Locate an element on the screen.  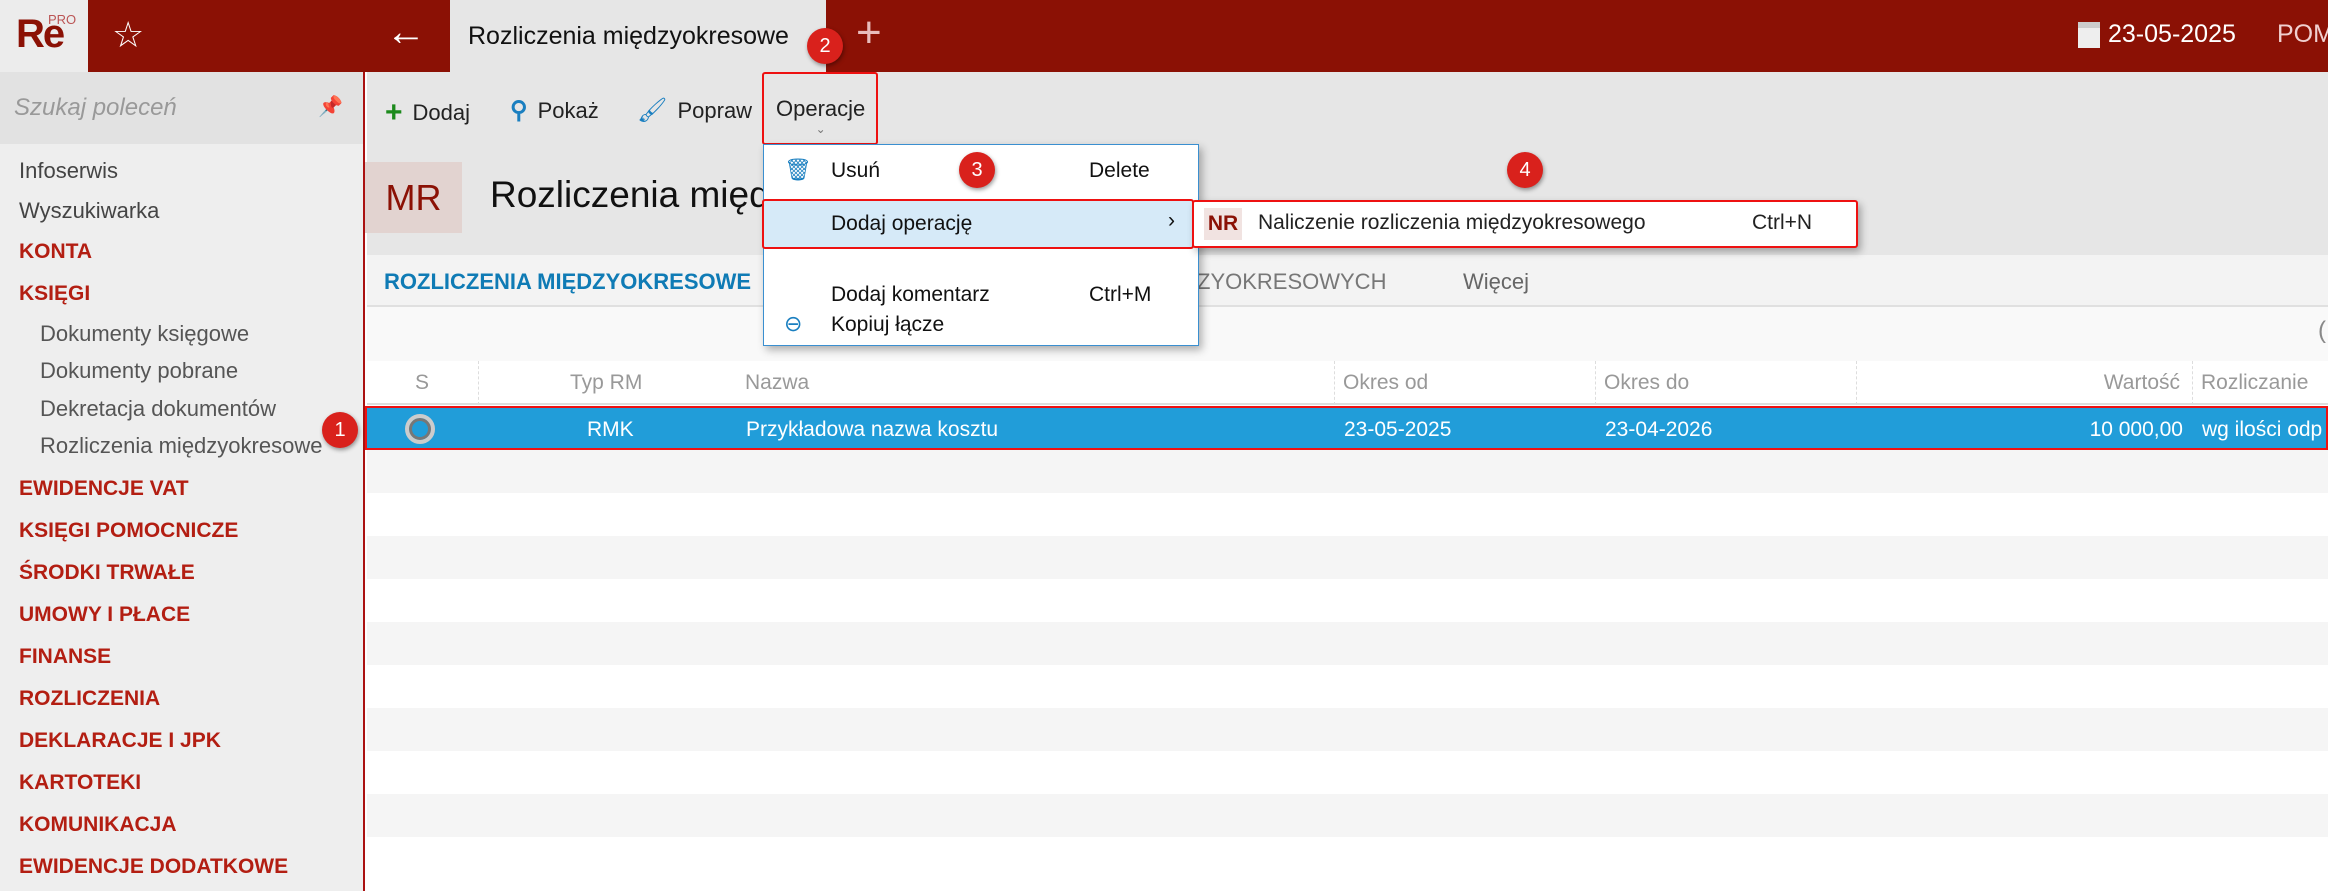
sidebar-item: Rozliczenia międzyokresowe is located at coordinates (181, 446).